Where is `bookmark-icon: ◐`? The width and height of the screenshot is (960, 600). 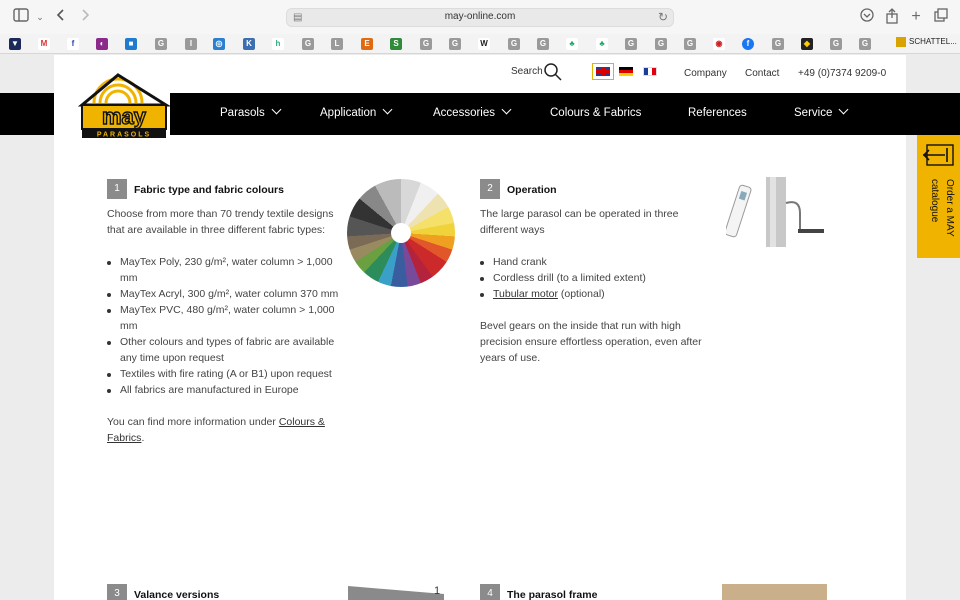 bookmark-icon: ◐ is located at coordinates (102, 44).